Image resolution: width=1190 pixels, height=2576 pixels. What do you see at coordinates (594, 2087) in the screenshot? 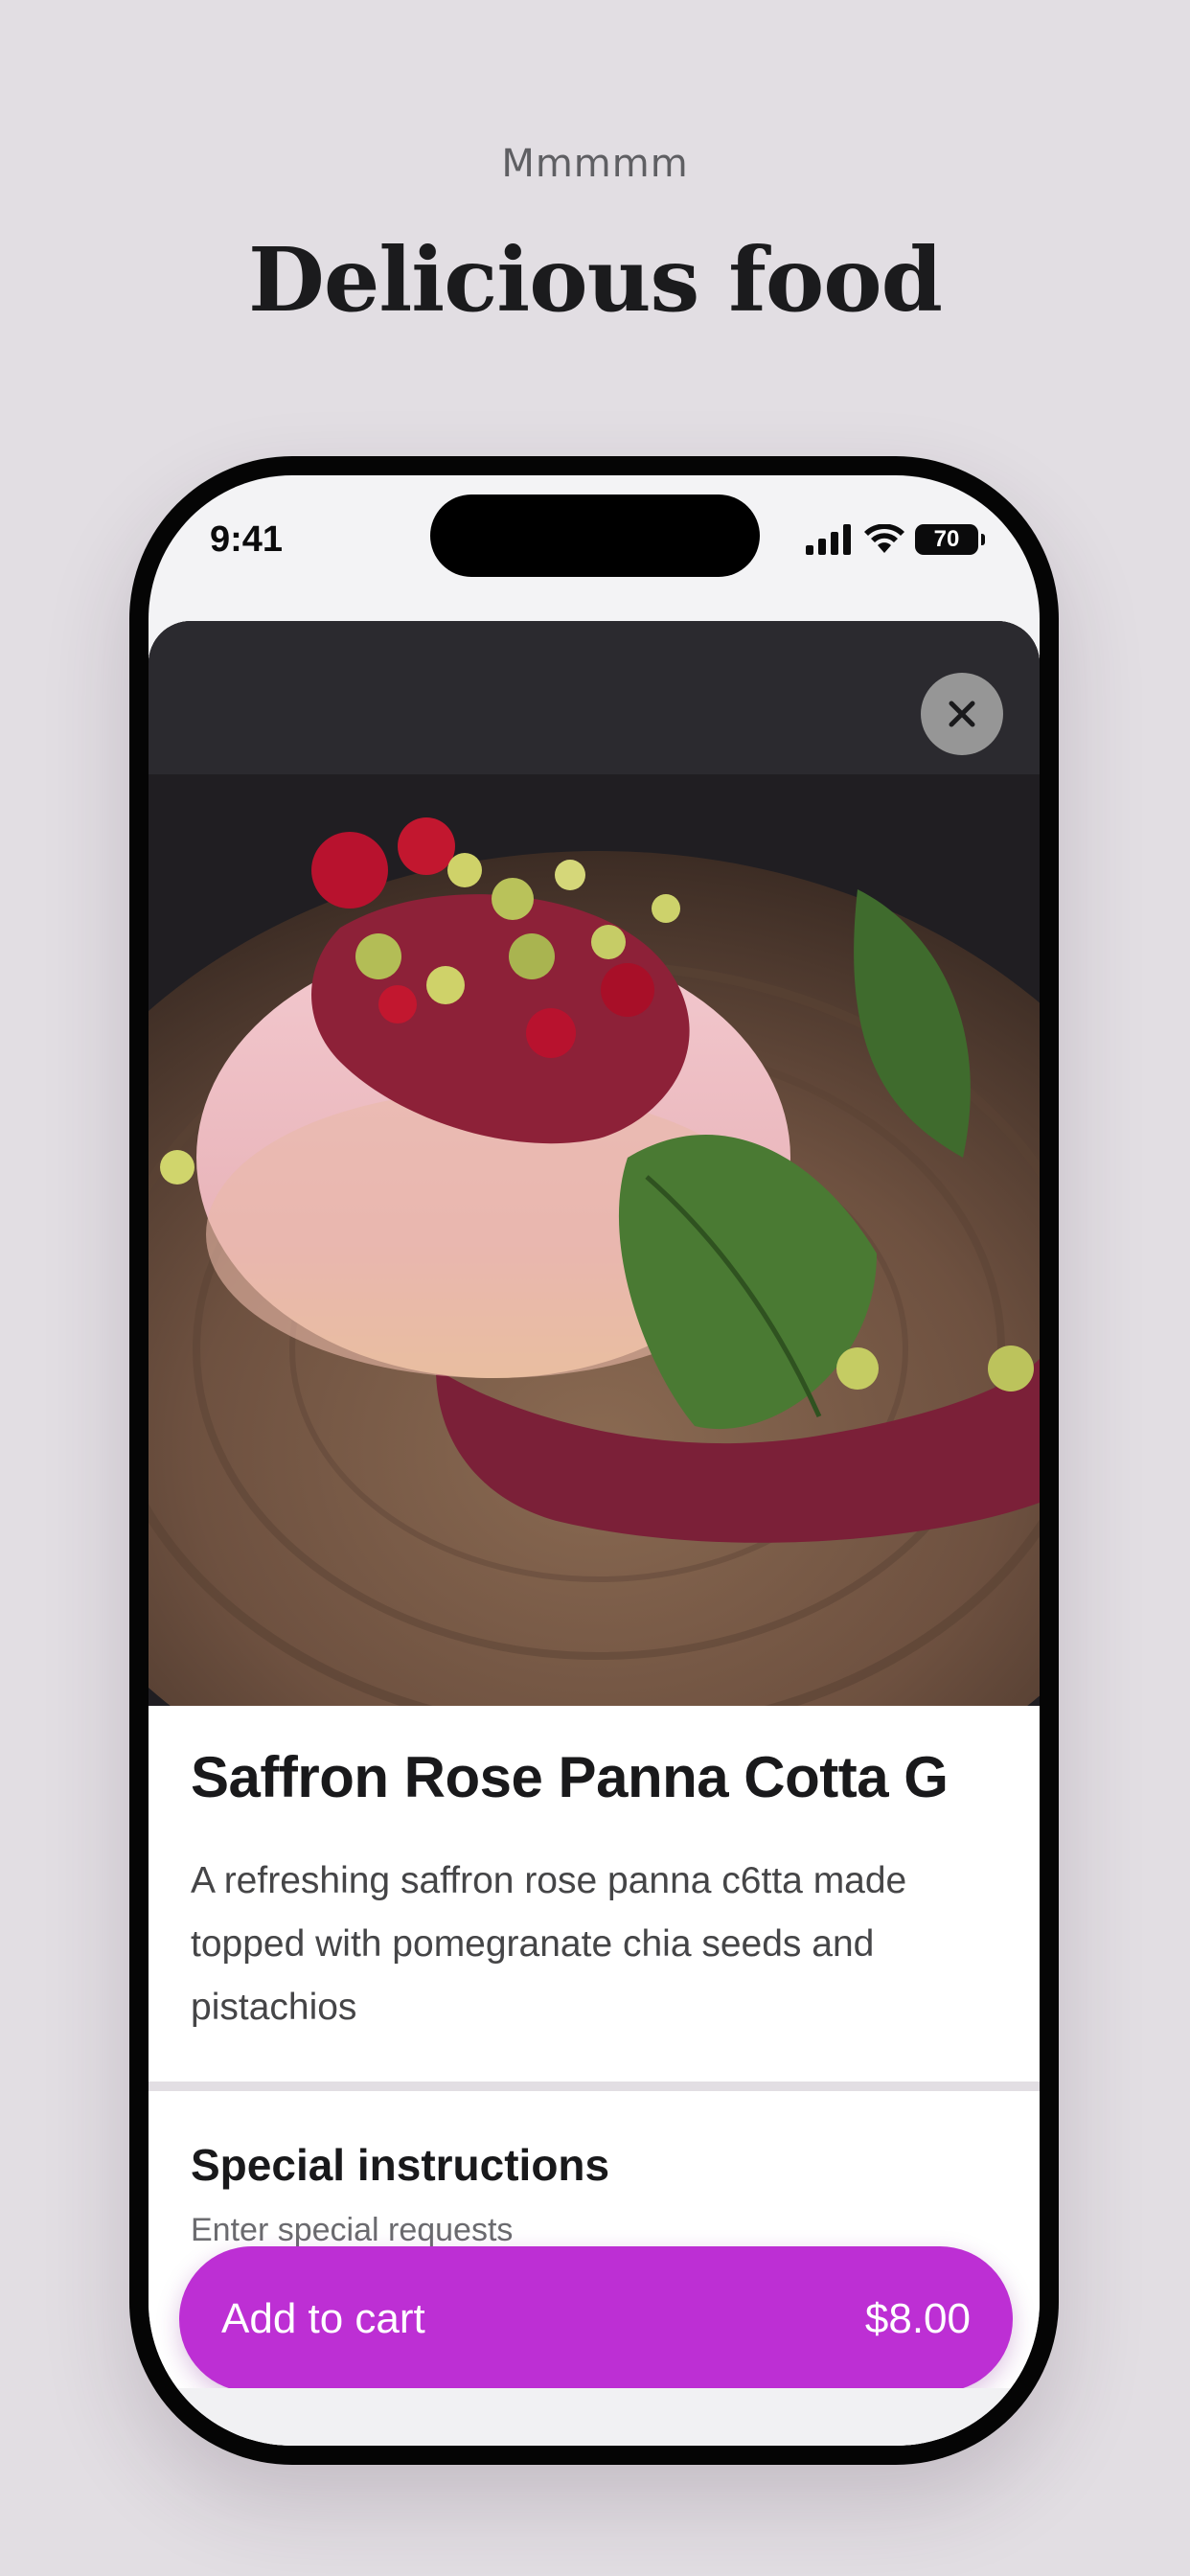
I see `section-divider` at bounding box center [594, 2087].